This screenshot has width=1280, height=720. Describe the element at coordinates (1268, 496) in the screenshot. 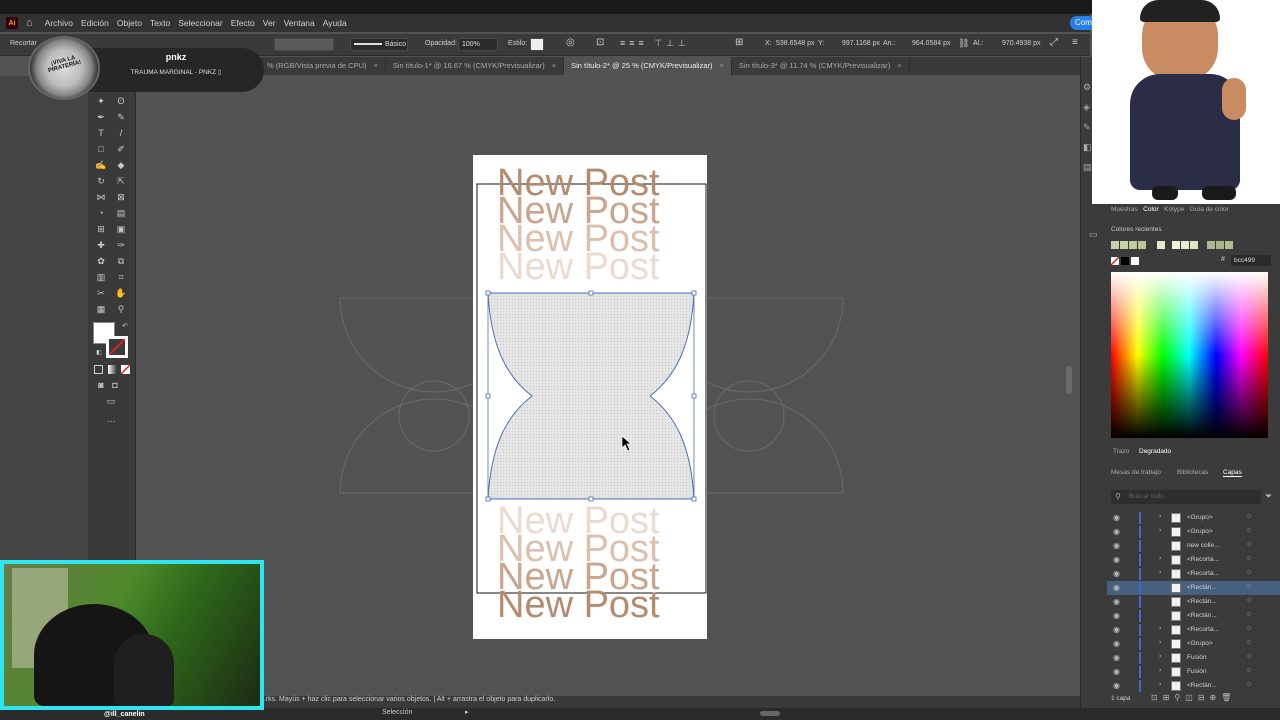

I see `filter-icon: ⏷` at that location.